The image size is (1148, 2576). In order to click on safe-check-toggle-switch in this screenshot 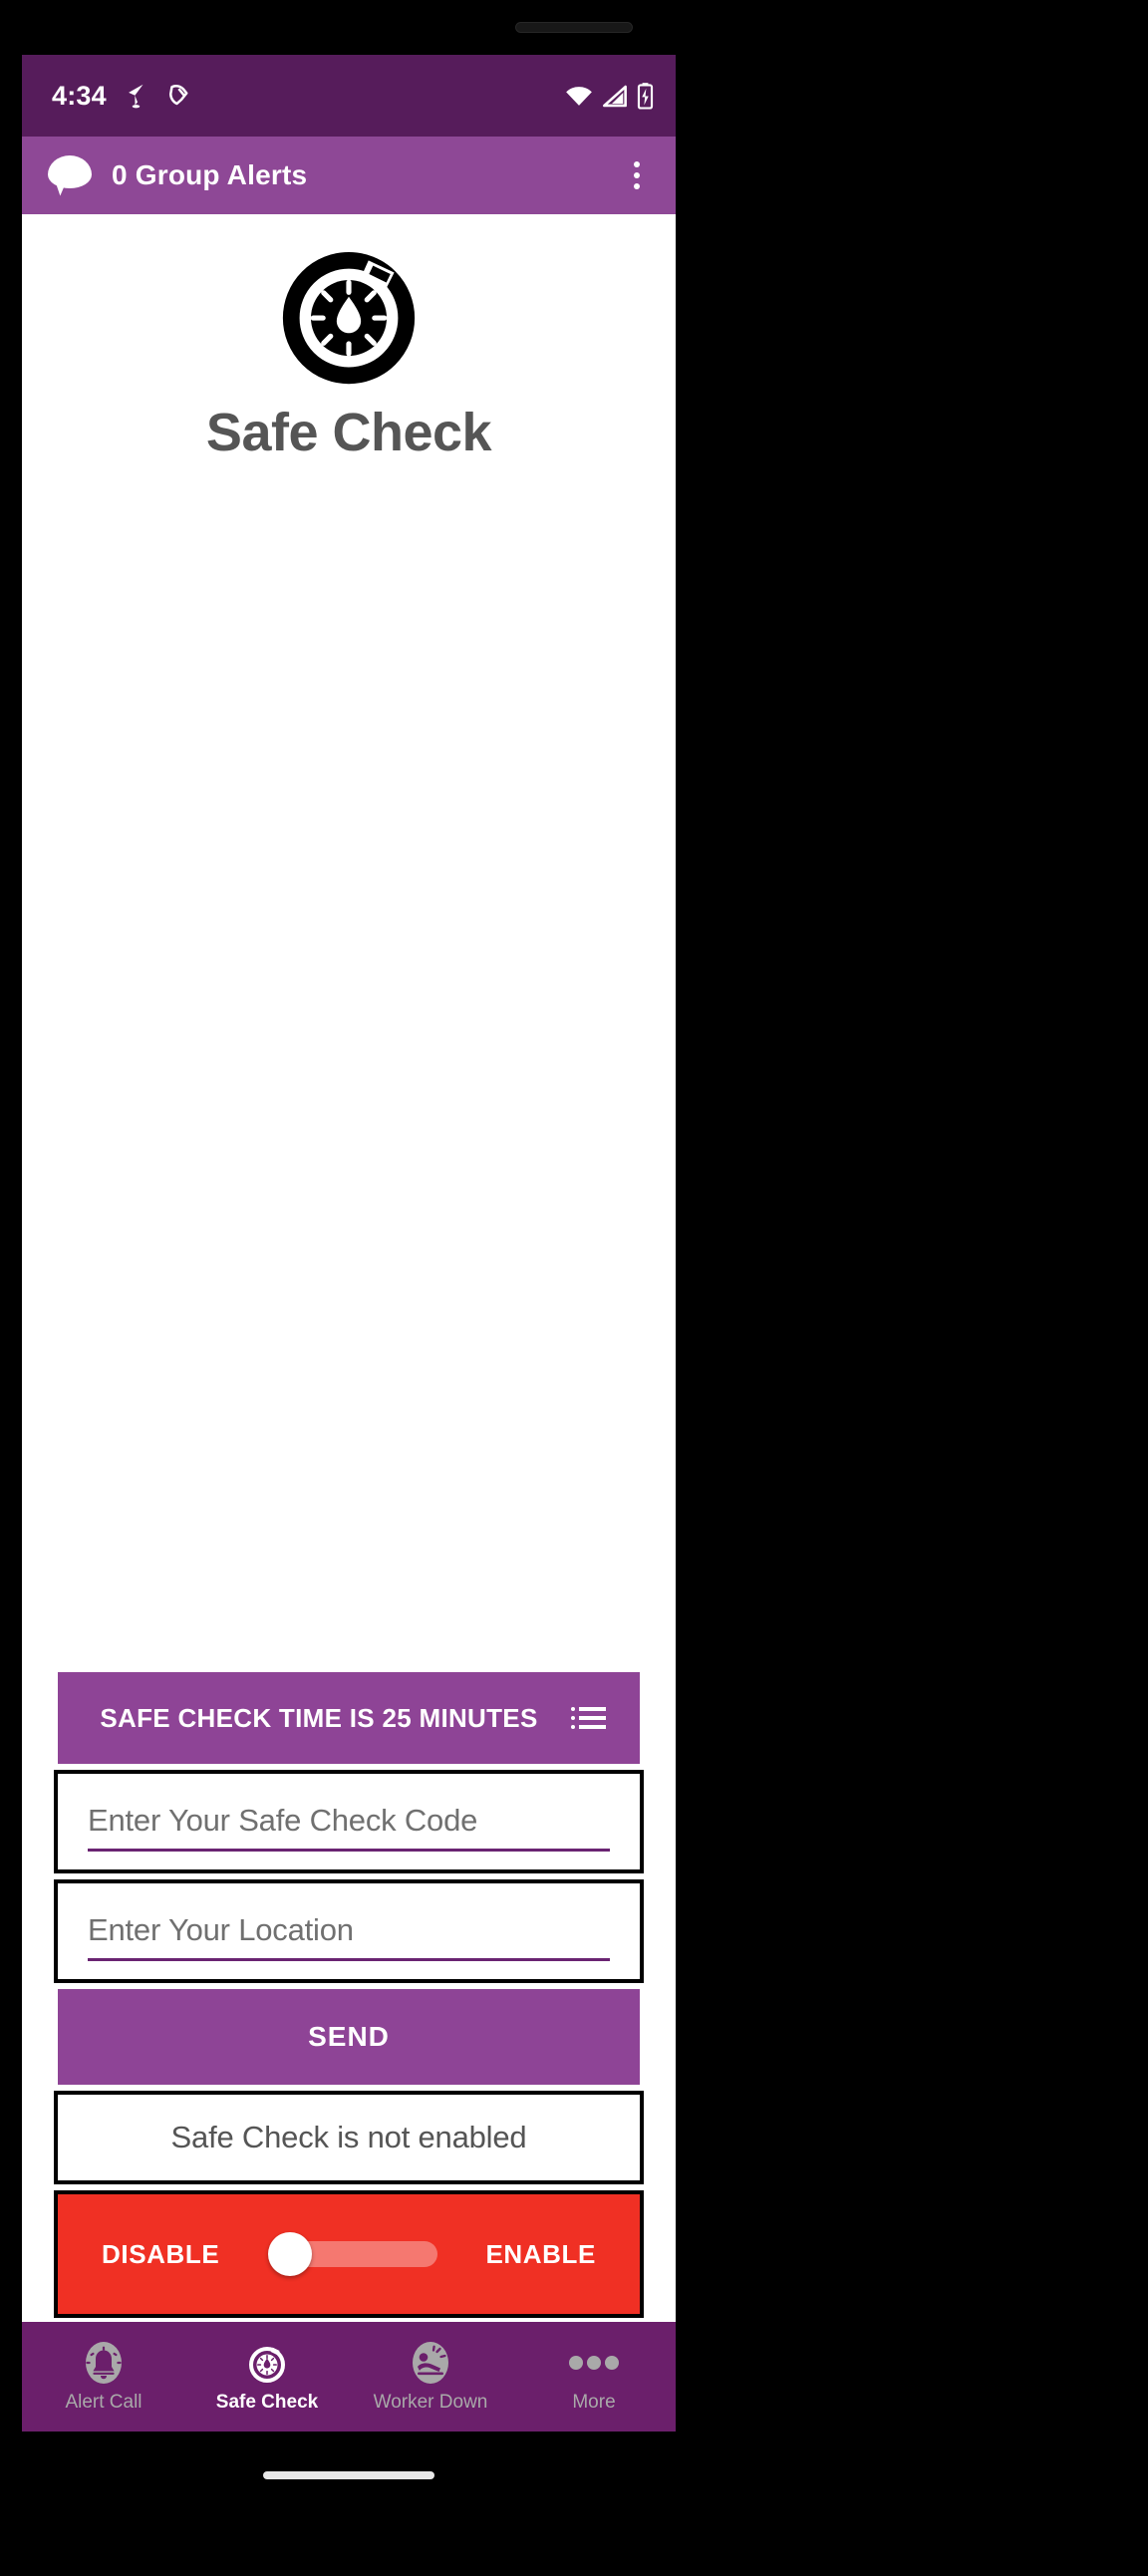, I will do `click(352, 2254)`.